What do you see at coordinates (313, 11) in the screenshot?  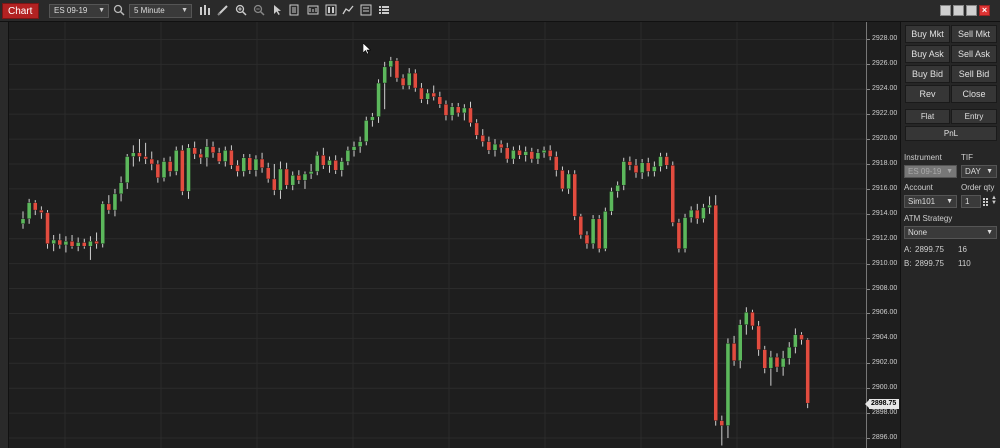 I see `properties-icon` at bounding box center [313, 11].